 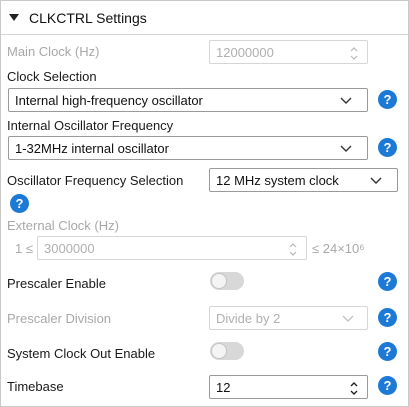 What do you see at coordinates (88, 18) in the screenshot?
I see `section-title: CLKCTRL Settings` at bounding box center [88, 18].